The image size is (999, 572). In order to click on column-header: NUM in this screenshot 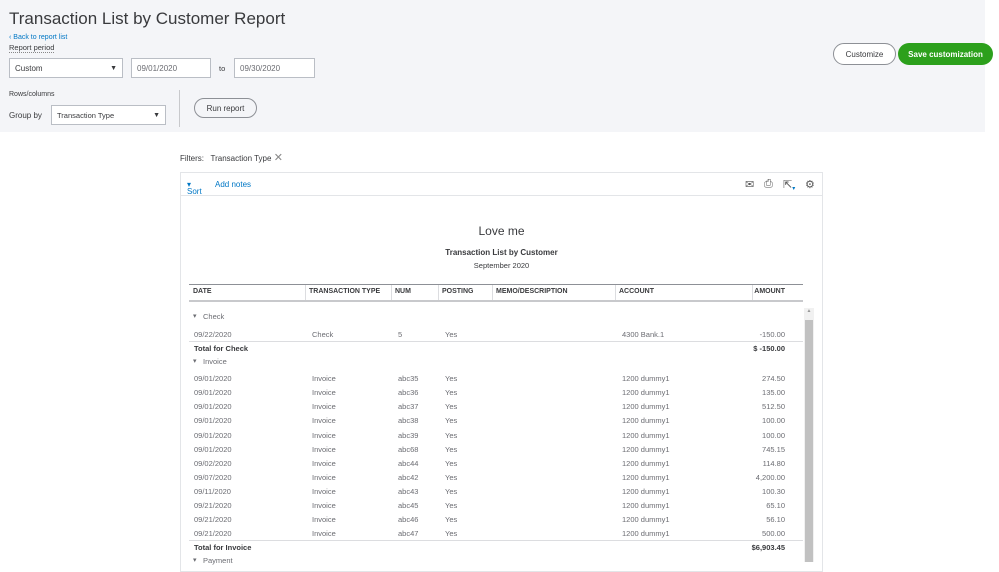, I will do `click(403, 291)`.